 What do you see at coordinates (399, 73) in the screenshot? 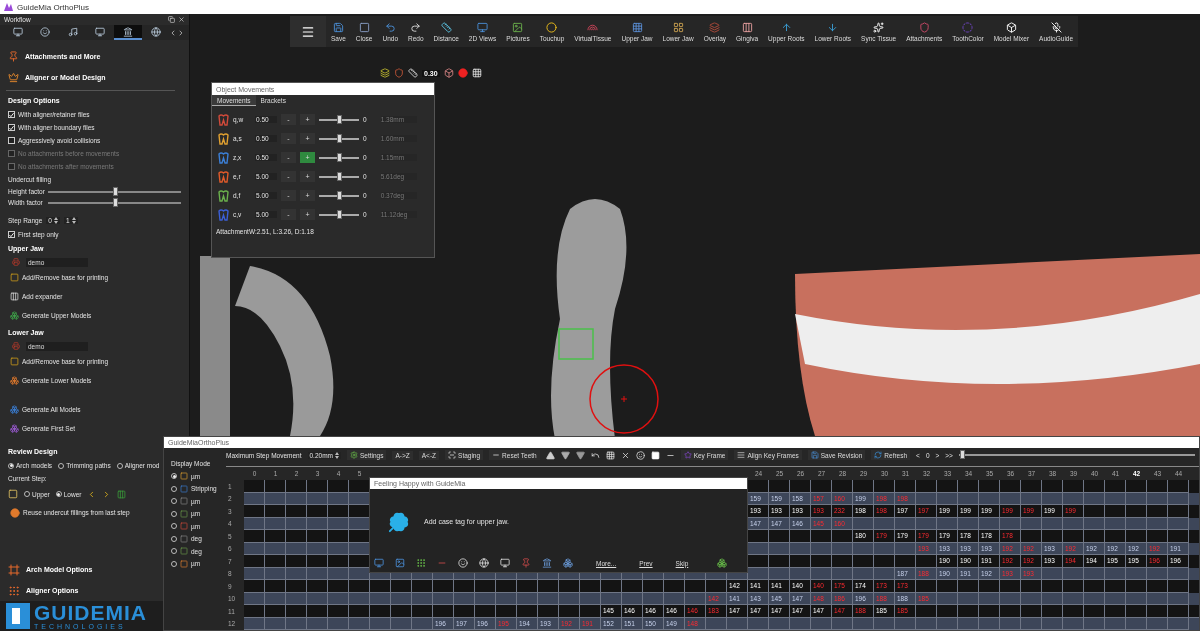
I see `shield-icon` at bounding box center [399, 73].